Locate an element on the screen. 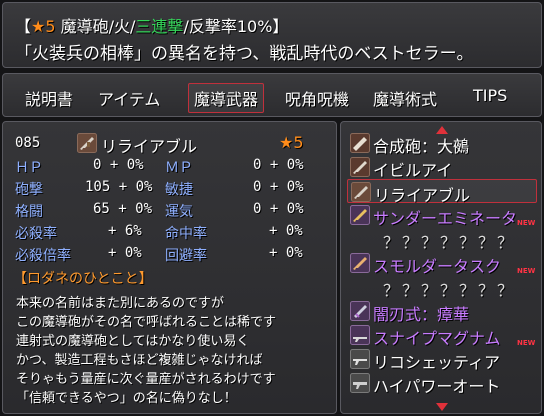  hint-title: 【ロダネのひとこと】 is located at coordinates (83, 279).